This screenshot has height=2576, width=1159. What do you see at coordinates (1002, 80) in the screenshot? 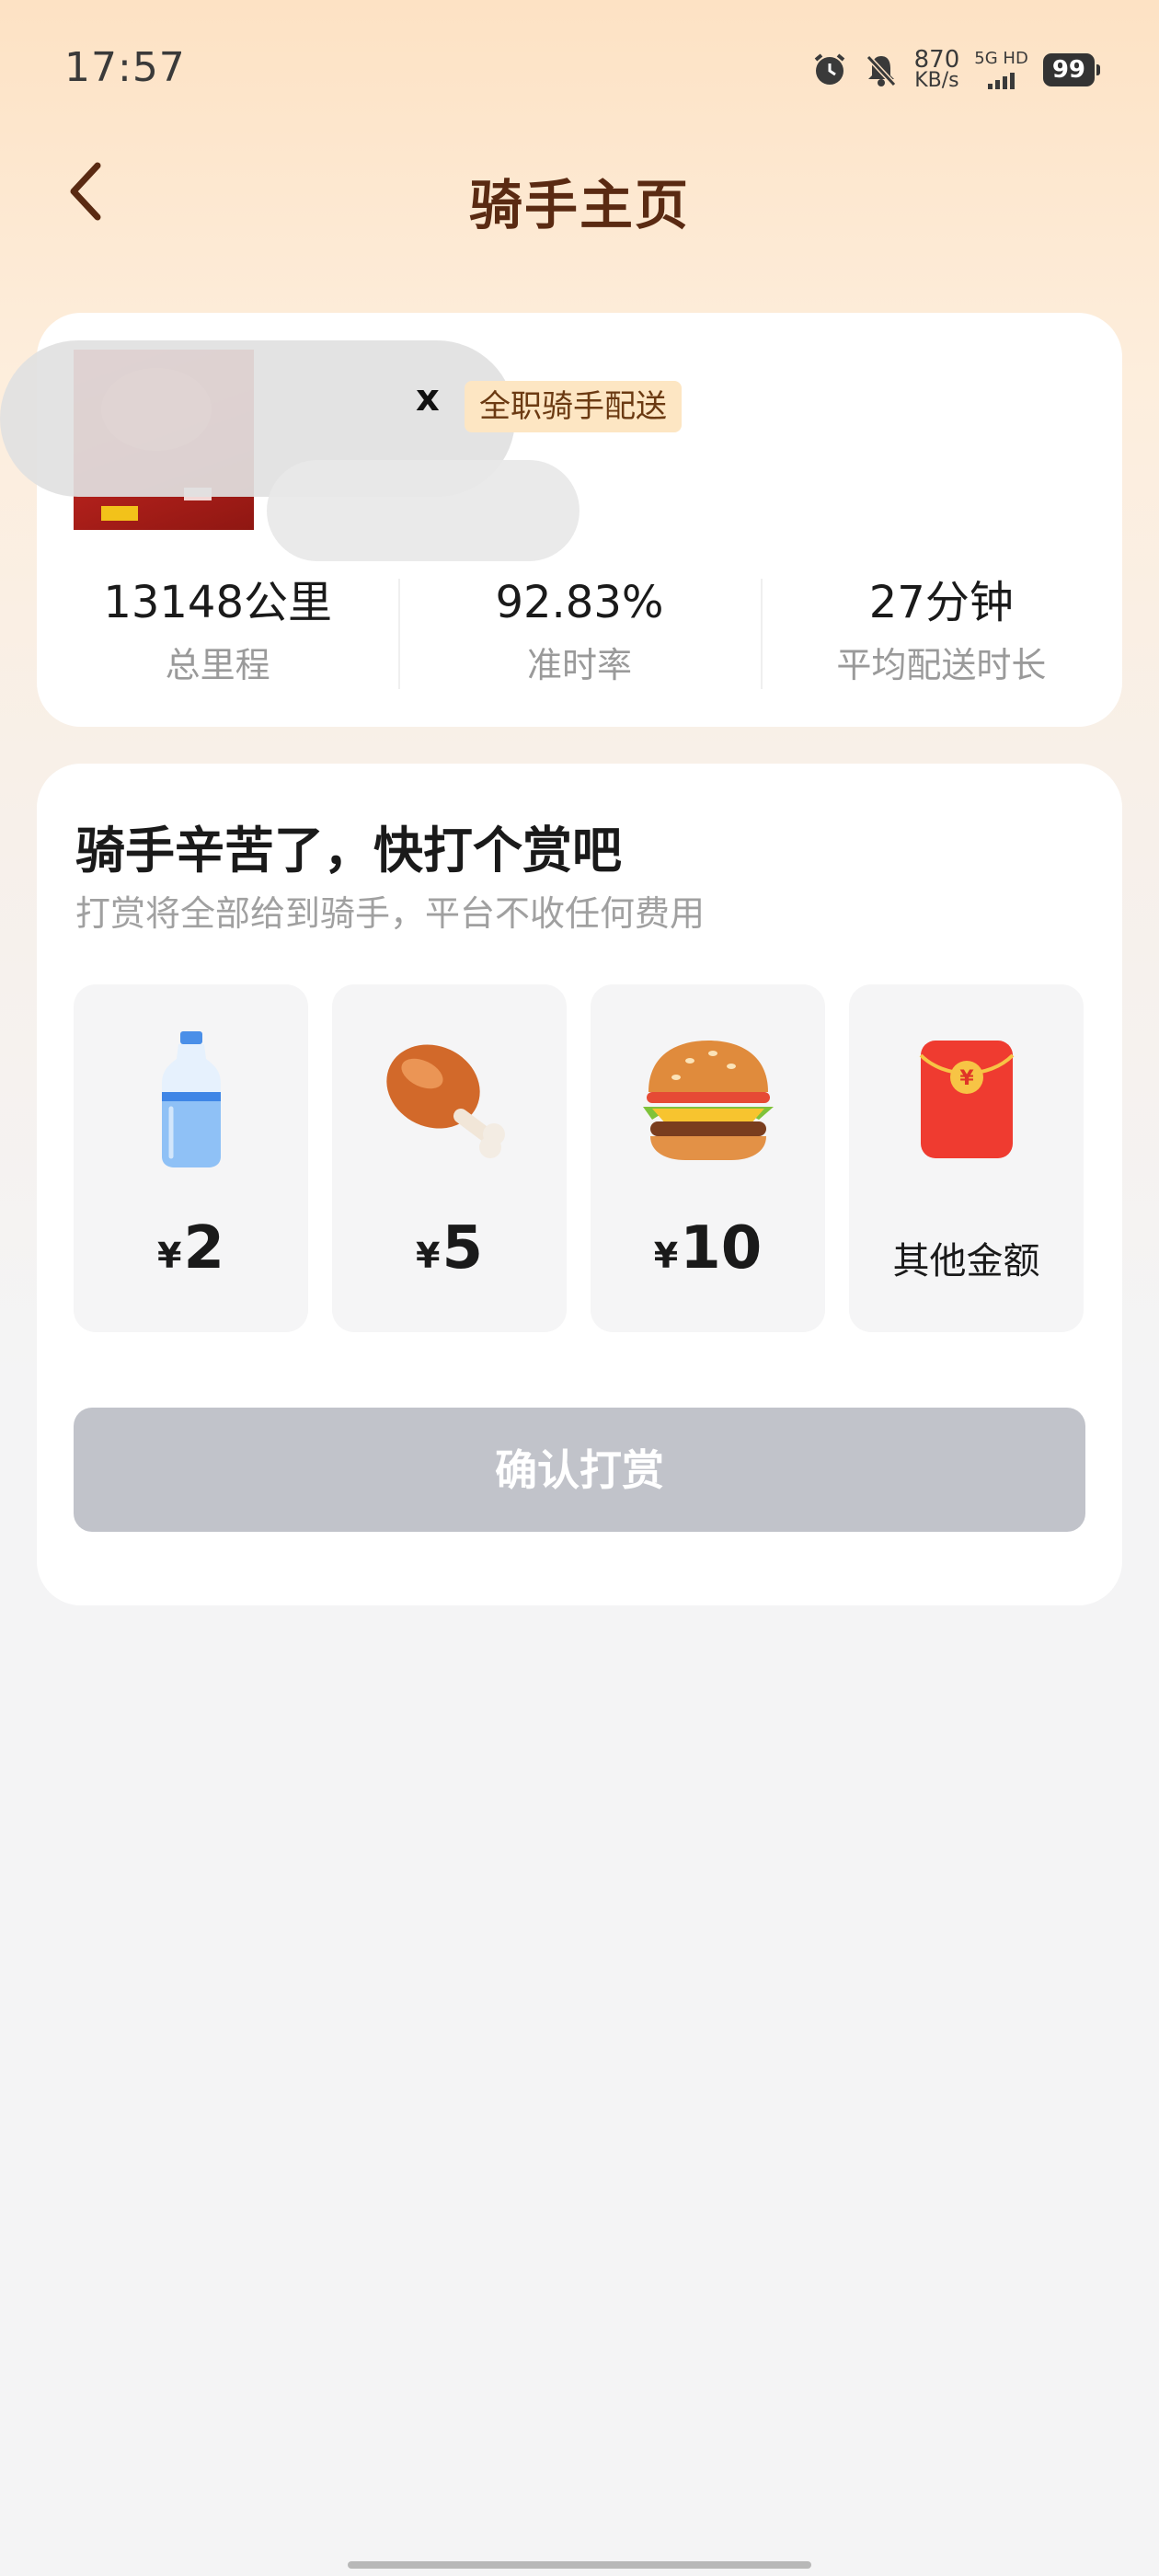
I see `signal-bars-icon` at bounding box center [1002, 80].